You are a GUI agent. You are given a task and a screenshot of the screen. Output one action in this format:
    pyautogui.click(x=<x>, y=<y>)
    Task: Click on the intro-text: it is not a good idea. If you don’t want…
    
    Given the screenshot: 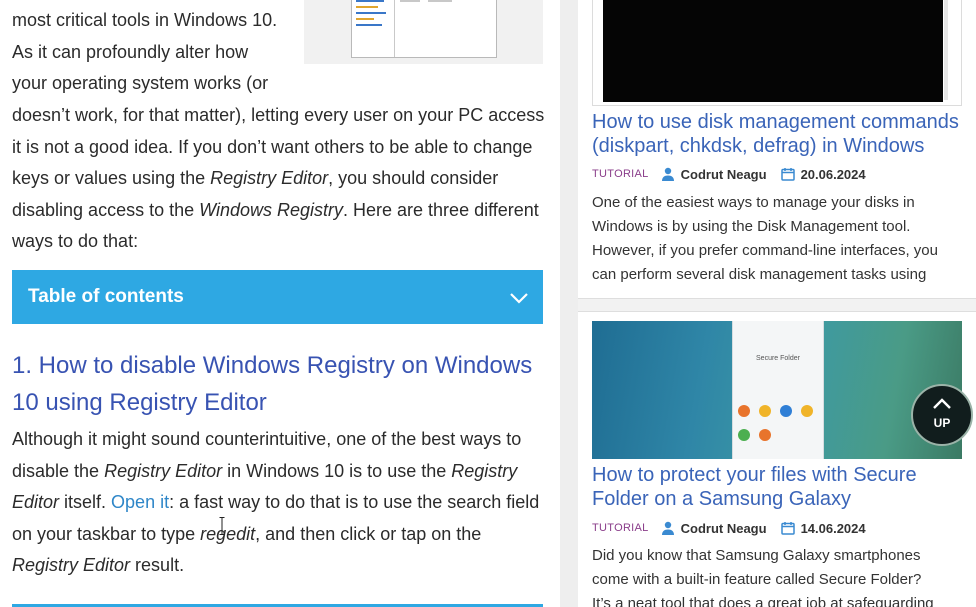 What is the action you would take?
    pyautogui.click(x=272, y=146)
    